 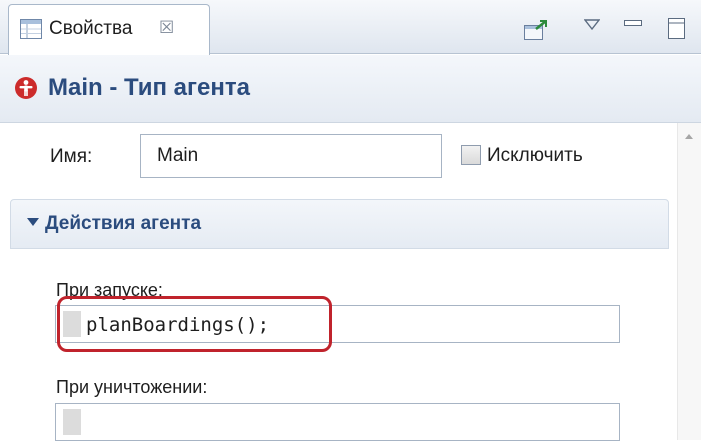 I want to click on properties-icon, so click(x=31, y=29).